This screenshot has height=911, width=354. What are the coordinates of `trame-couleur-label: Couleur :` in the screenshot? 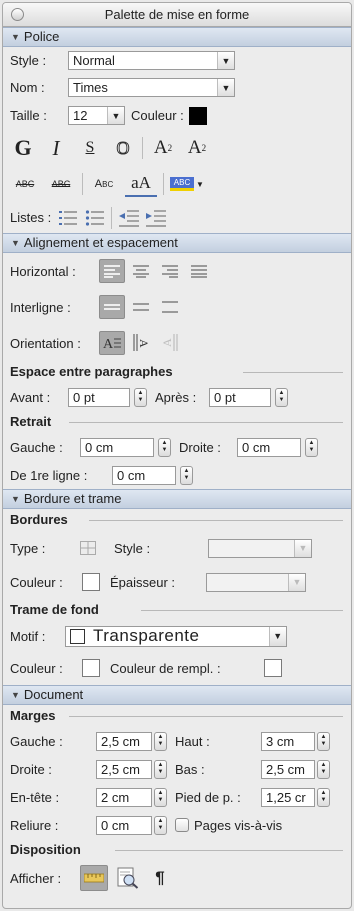 It's located at (36, 668).